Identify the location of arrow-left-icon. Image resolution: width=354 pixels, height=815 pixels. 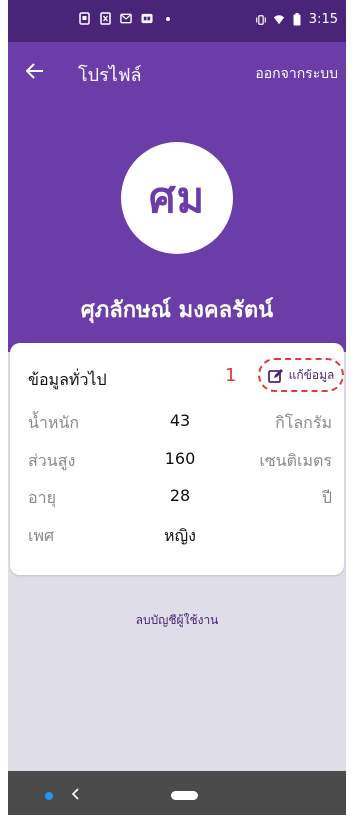
(34, 71).